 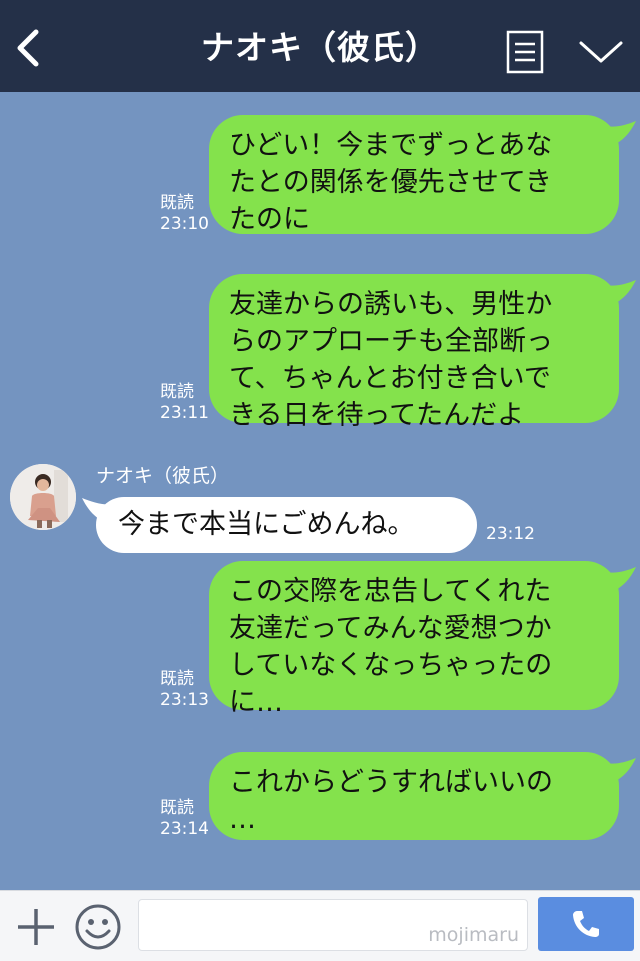 I want to click on message-line: 友達からの誘いも、男性か, so click(x=391, y=304).